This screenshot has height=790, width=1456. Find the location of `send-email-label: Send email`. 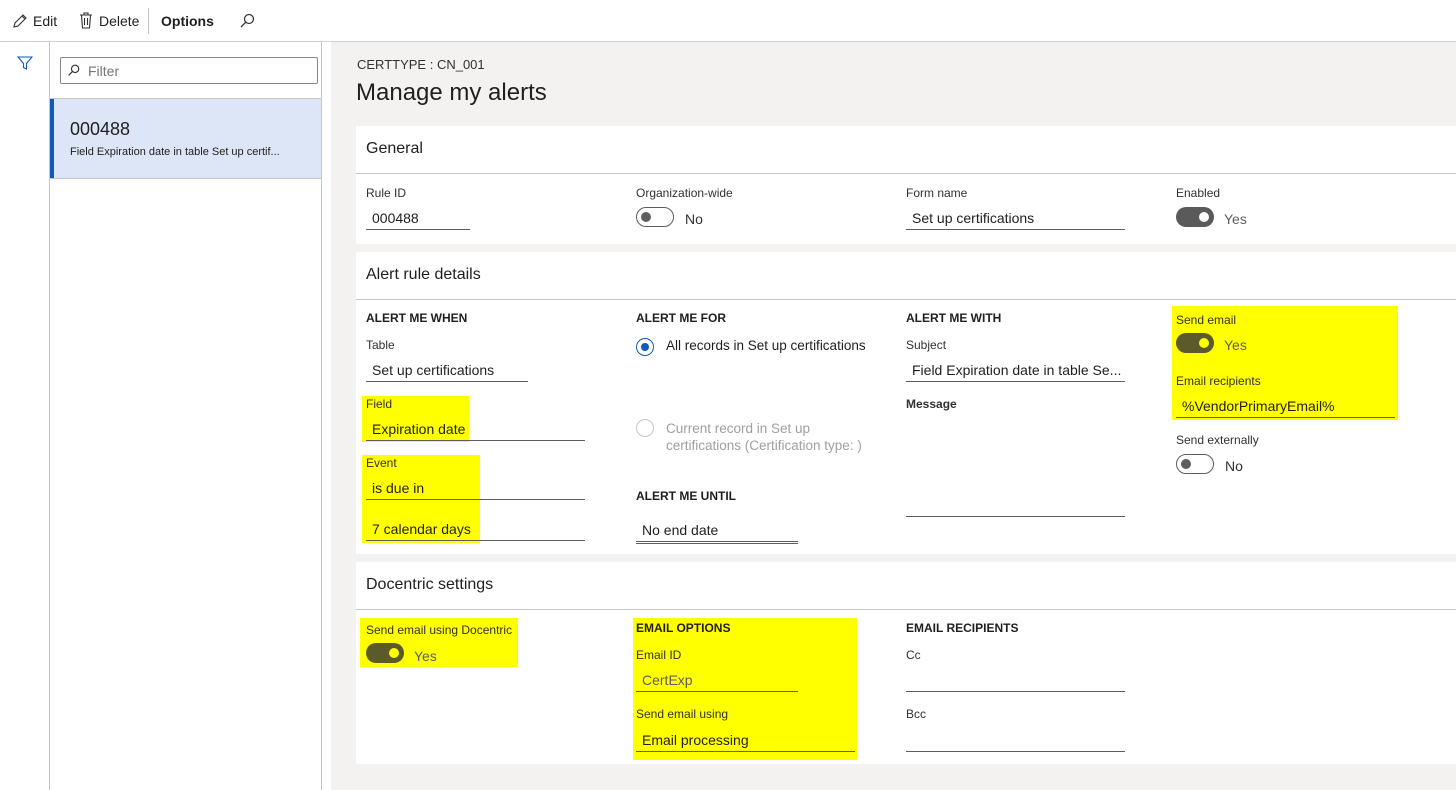

send-email-label: Send email is located at coordinates (1206, 320).